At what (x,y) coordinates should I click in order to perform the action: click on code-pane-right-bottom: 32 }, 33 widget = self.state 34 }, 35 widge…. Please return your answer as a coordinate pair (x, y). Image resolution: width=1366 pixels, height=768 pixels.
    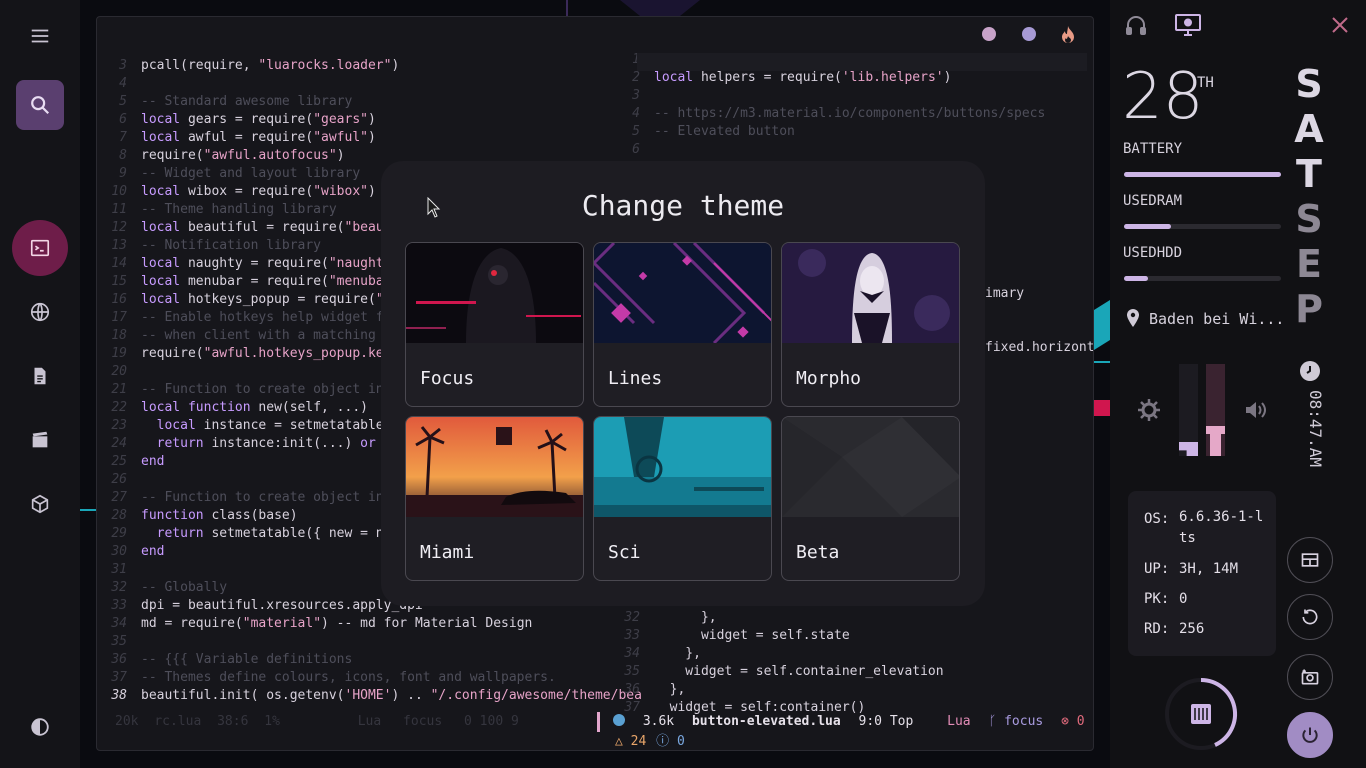
    Looking at the image, I should click on (777, 663).